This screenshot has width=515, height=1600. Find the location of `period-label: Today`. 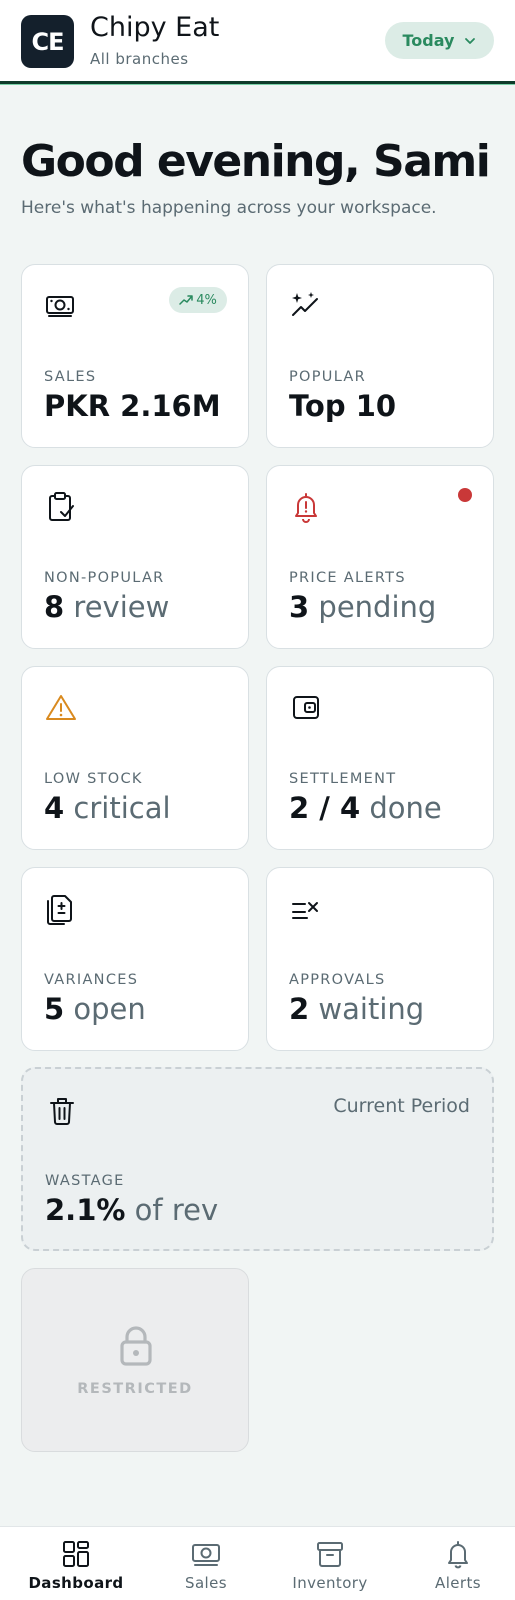

period-label: Today is located at coordinates (428, 40).